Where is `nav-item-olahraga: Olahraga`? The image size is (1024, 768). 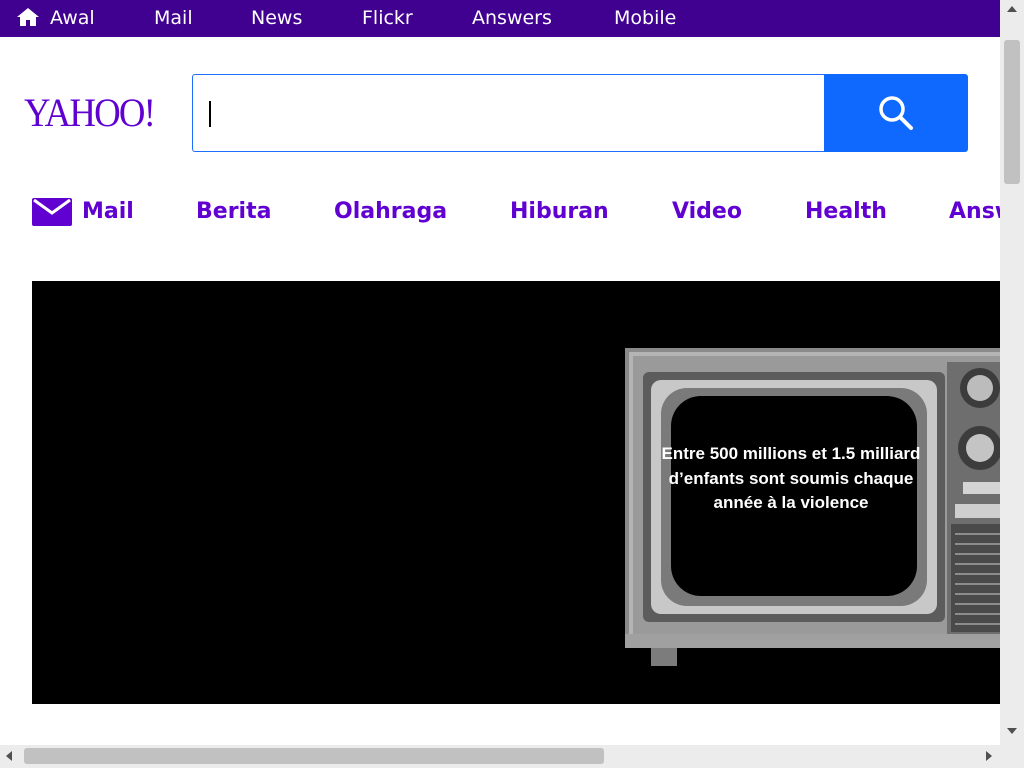
nav-item-olahraga: Olahraga is located at coordinates (390, 212).